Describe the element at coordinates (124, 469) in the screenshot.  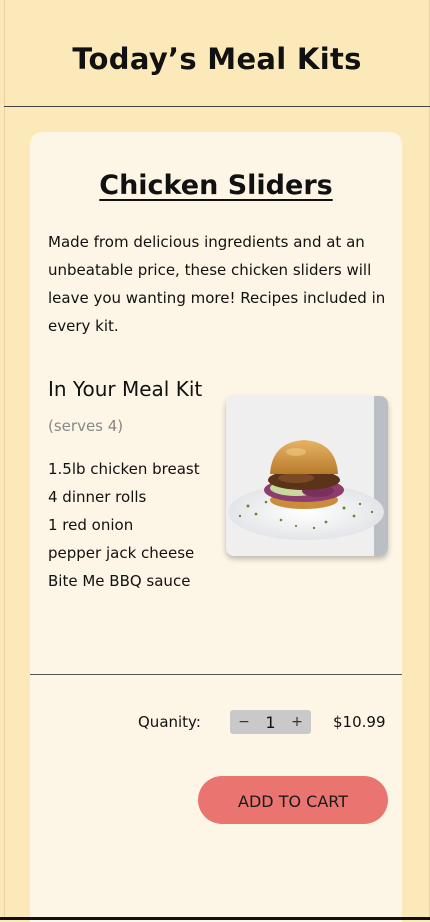
I see `ingredient-item: 1.5lb chicken breast` at that location.